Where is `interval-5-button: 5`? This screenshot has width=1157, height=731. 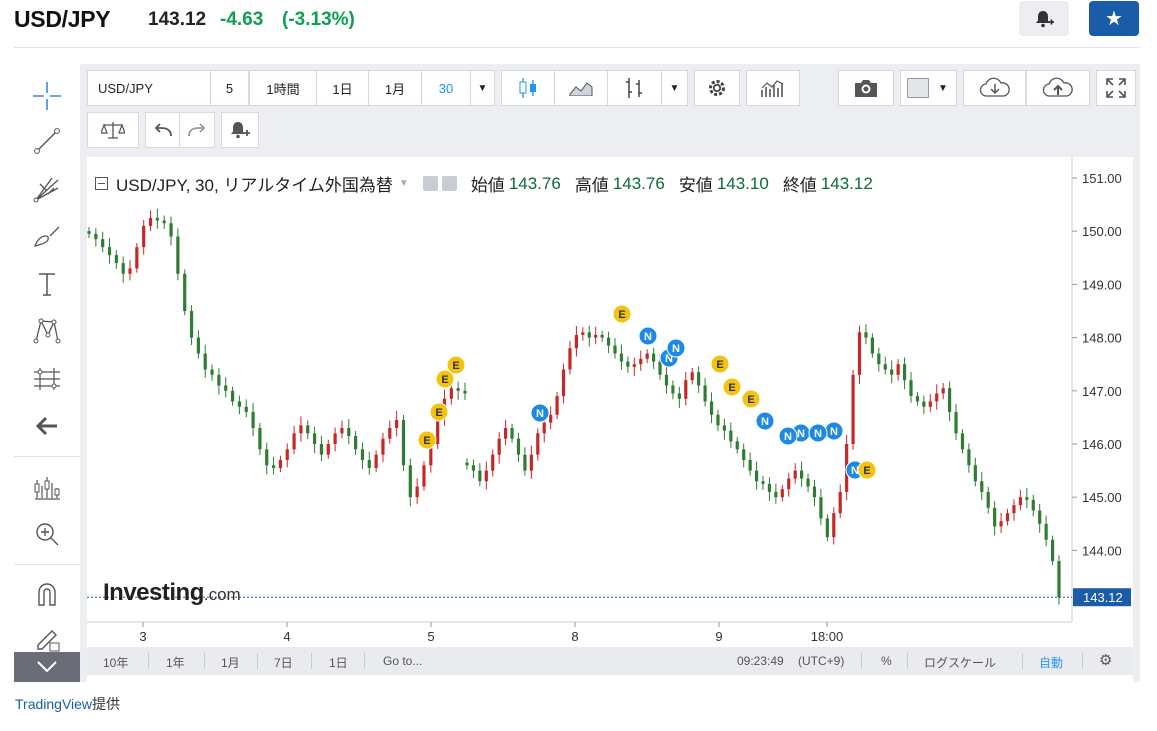 interval-5-button: 5 is located at coordinates (229, 88).